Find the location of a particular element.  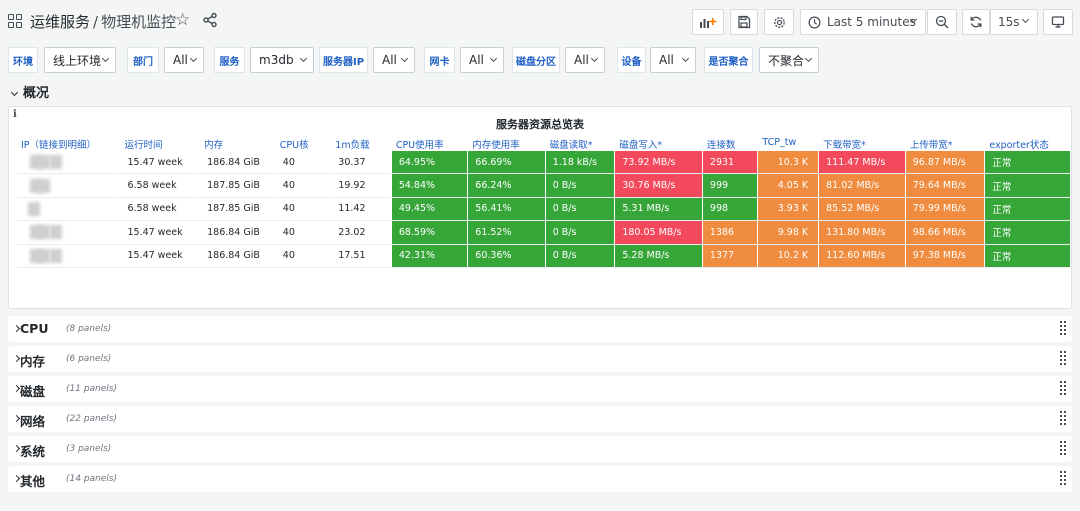

collapsed-row: 内存 (6 panels) is located at coordinates (540, 359).